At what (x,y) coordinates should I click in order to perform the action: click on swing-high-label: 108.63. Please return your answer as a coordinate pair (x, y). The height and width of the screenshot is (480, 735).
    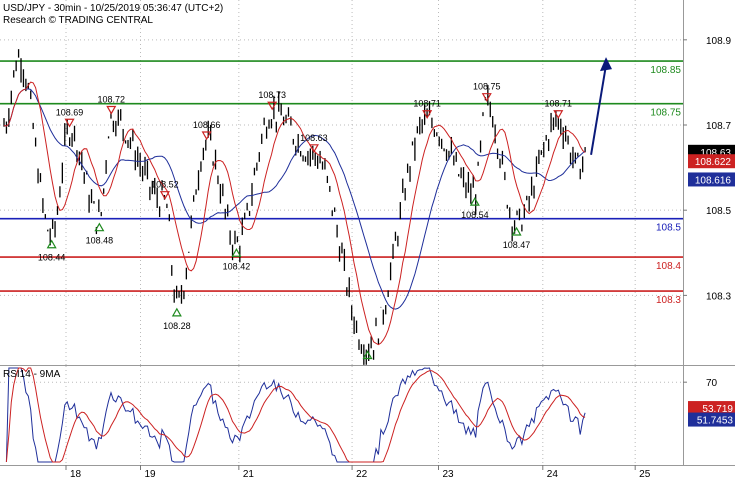
    Looking at the image, I should click on (314, 138).